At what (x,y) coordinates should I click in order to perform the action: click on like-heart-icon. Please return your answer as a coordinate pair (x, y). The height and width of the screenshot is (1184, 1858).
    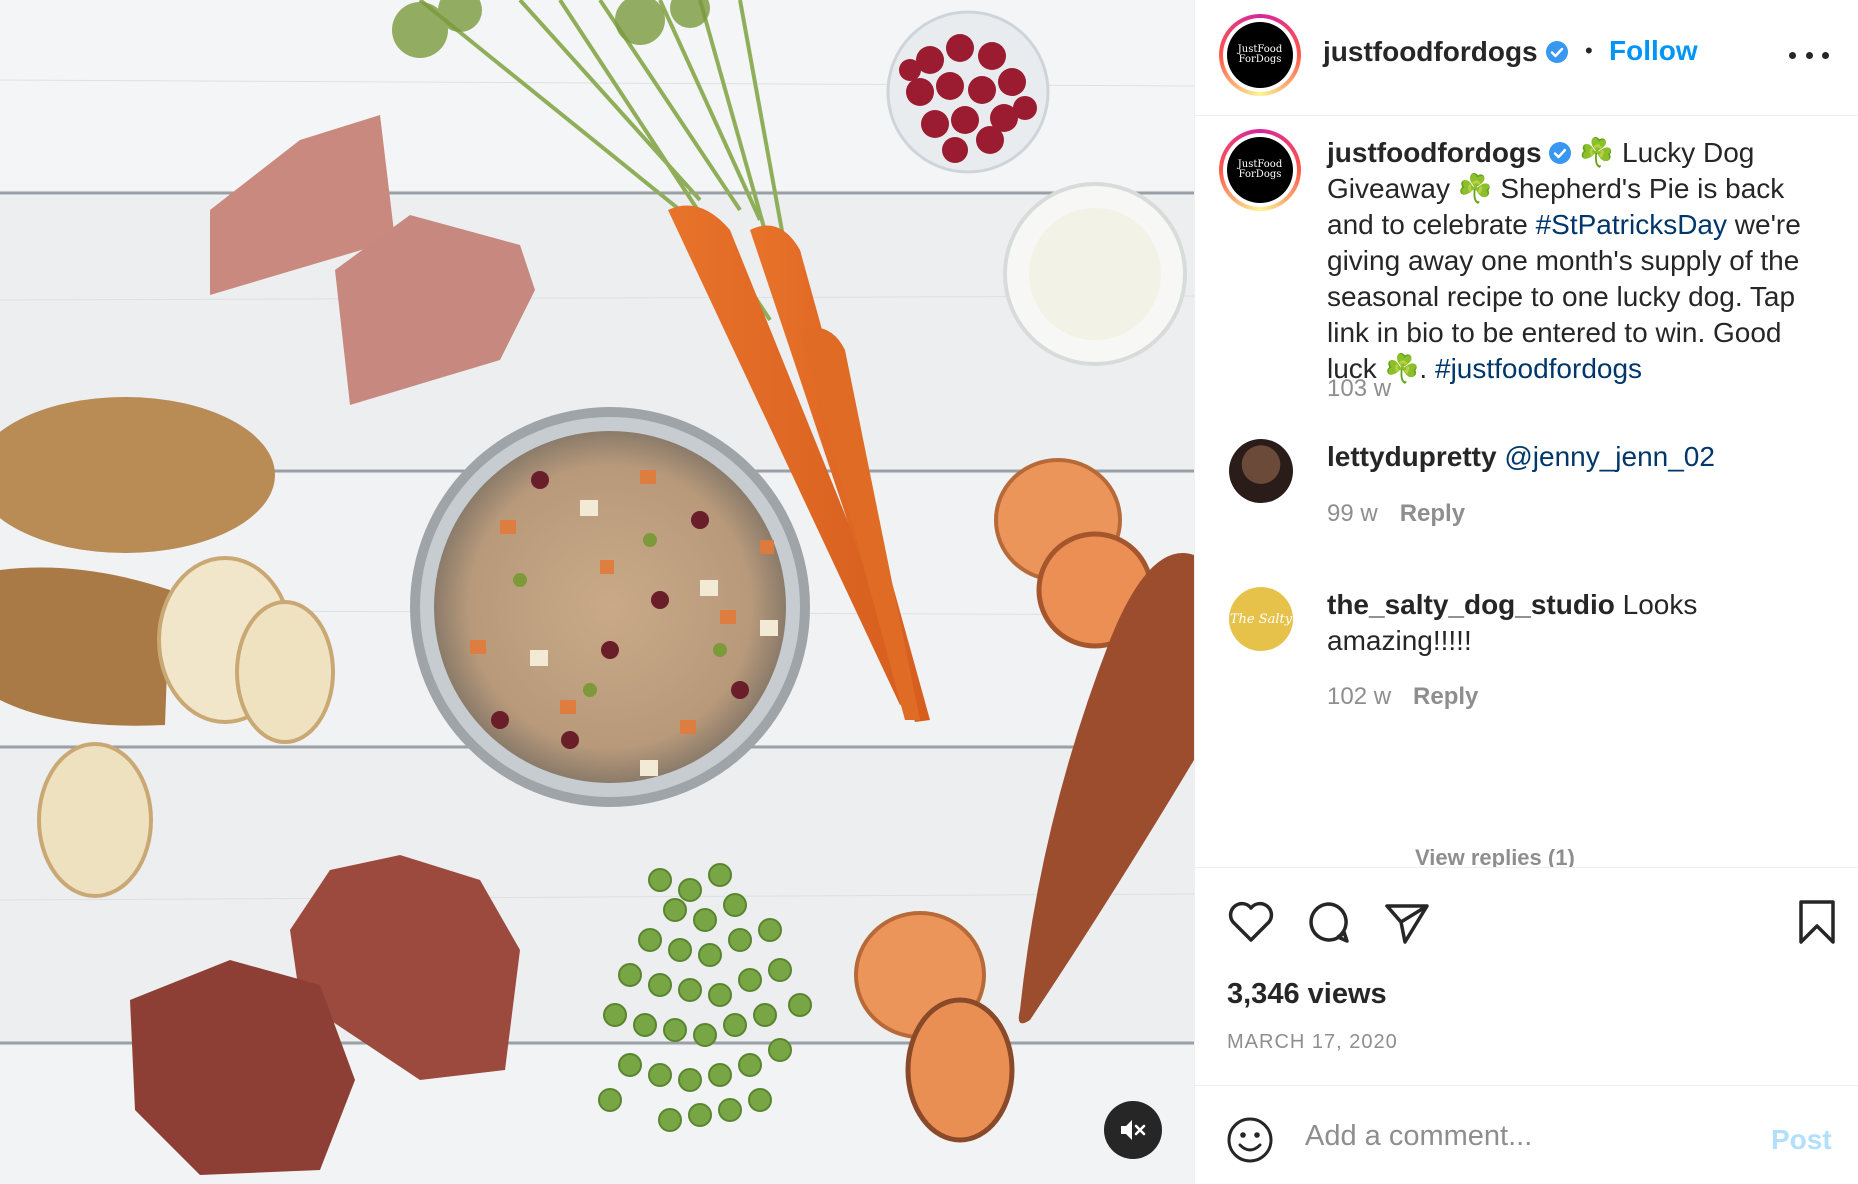
    Looking at the image, I should click on (1251, 922).